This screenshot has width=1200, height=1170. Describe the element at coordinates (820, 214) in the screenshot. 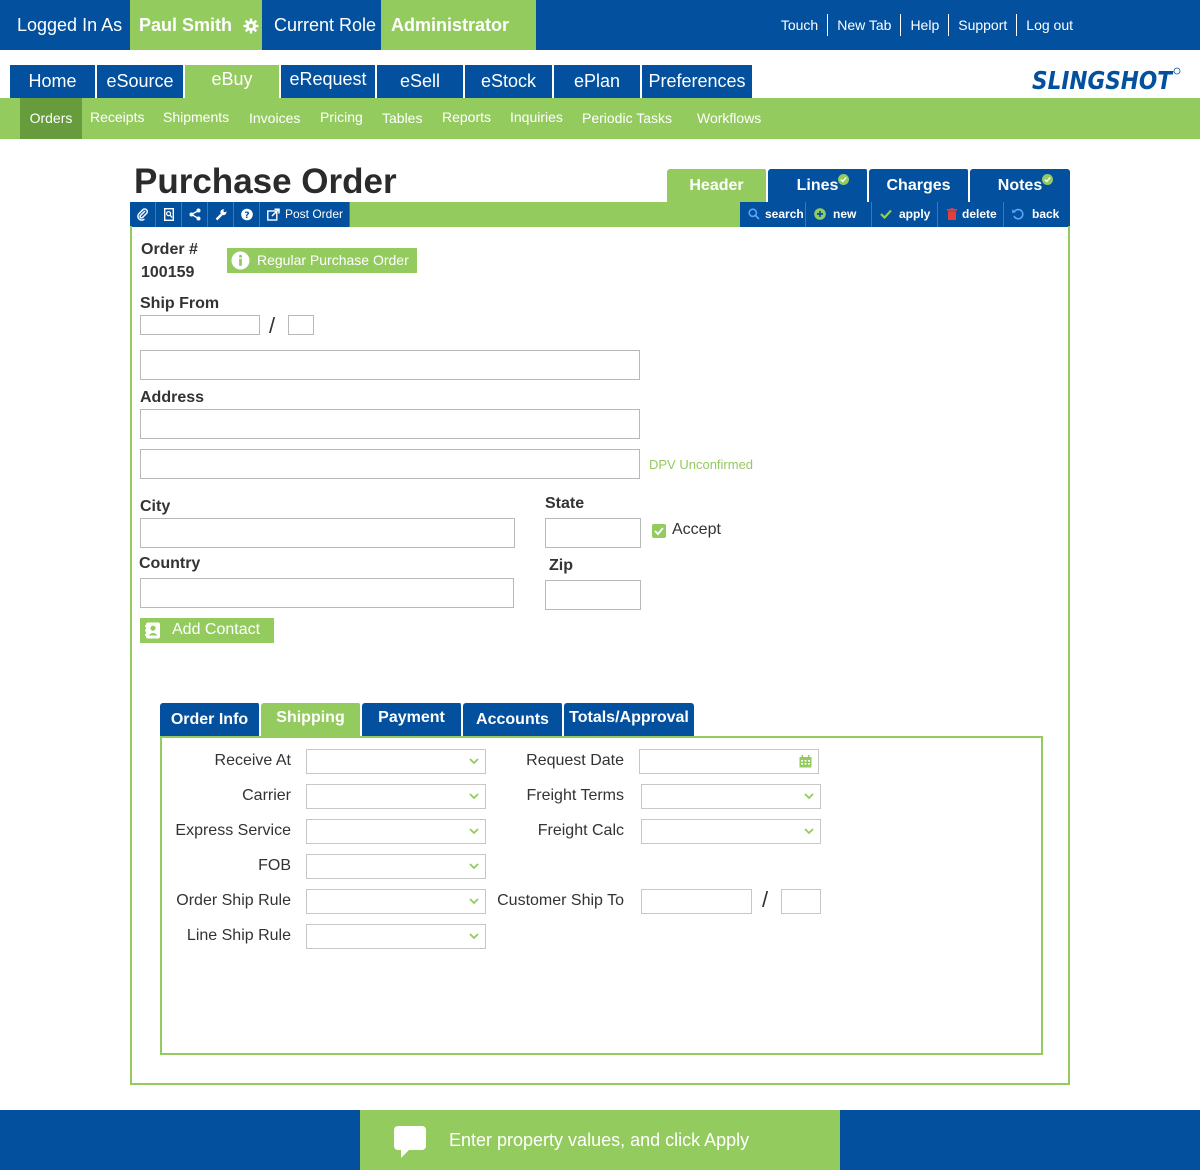

I see `plus-circle-icon` at that location.